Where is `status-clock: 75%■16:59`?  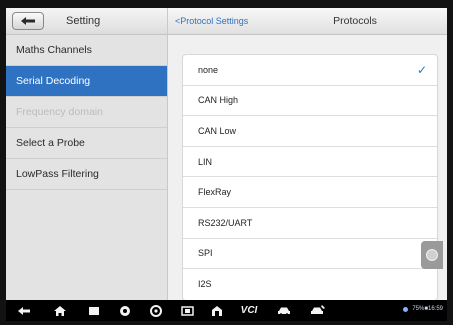
status-clock: 75%■16:59 is located at coordinates (427, 309).